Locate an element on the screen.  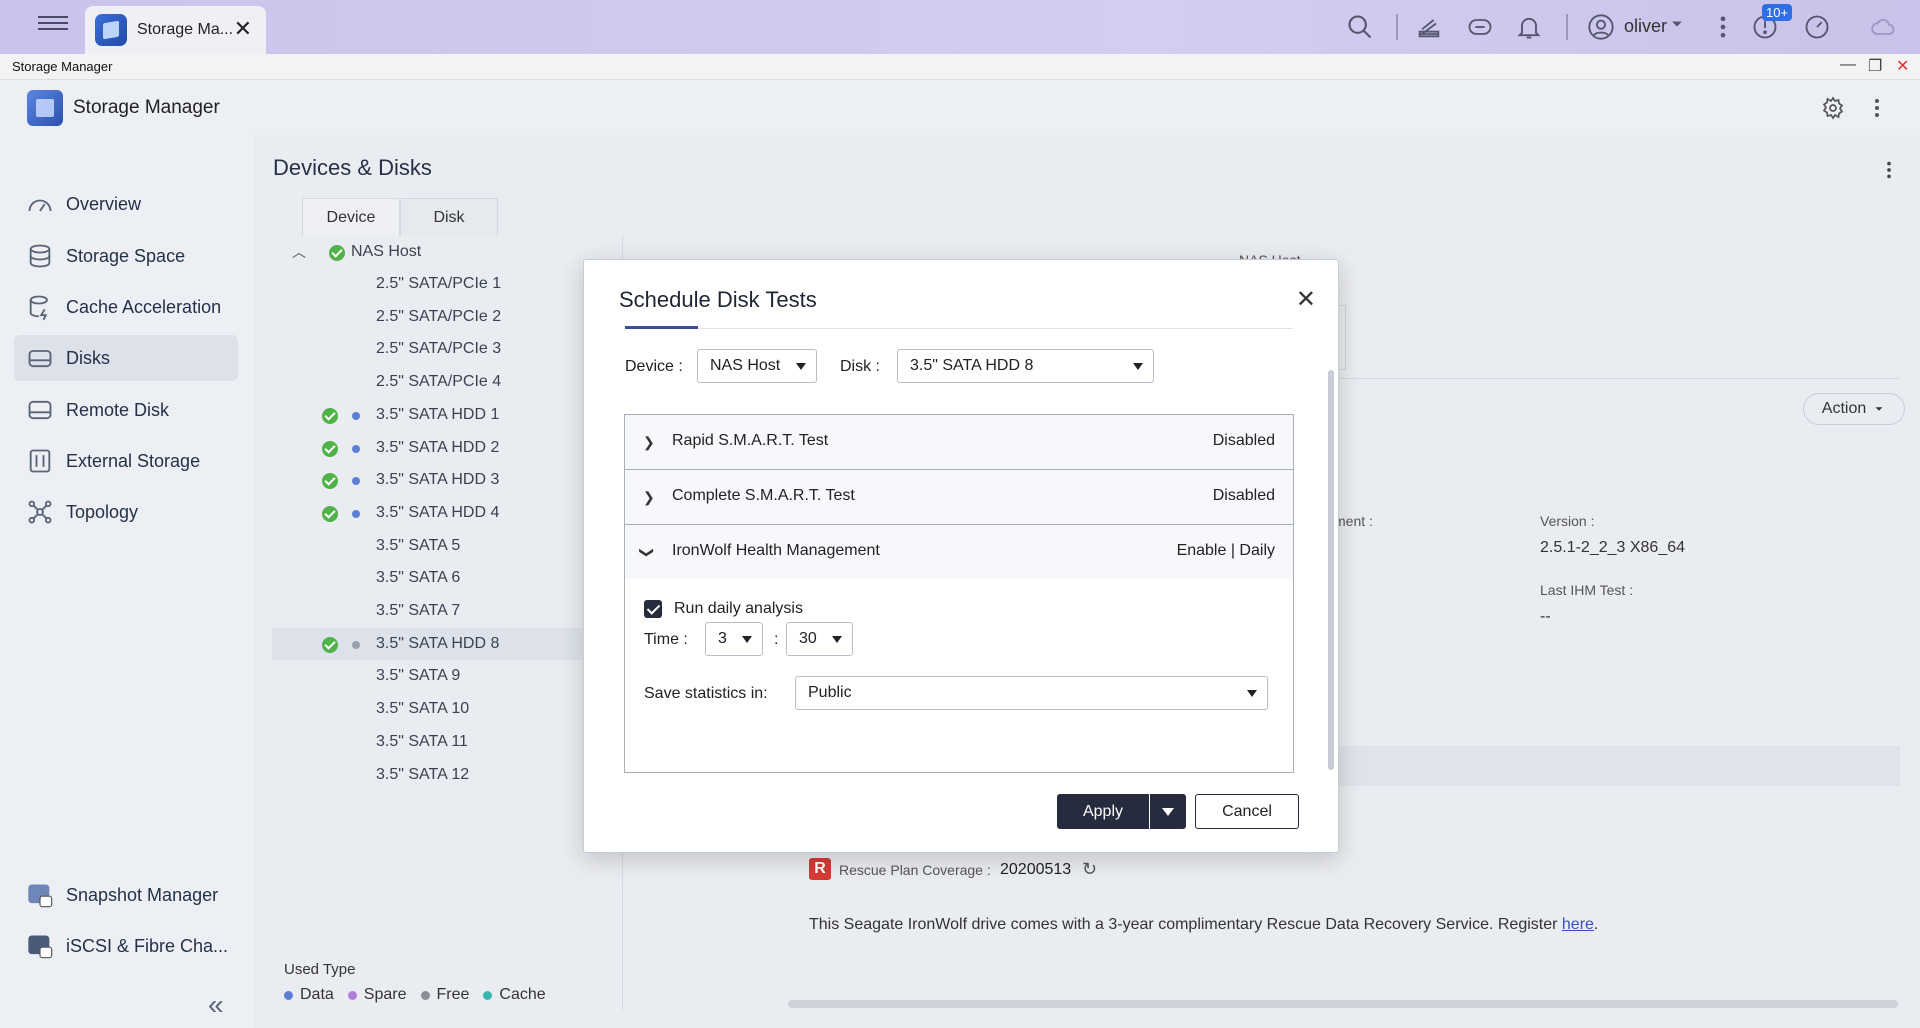
tree-item: 3.5" SATA 9 is located at coordinates (443, 676).